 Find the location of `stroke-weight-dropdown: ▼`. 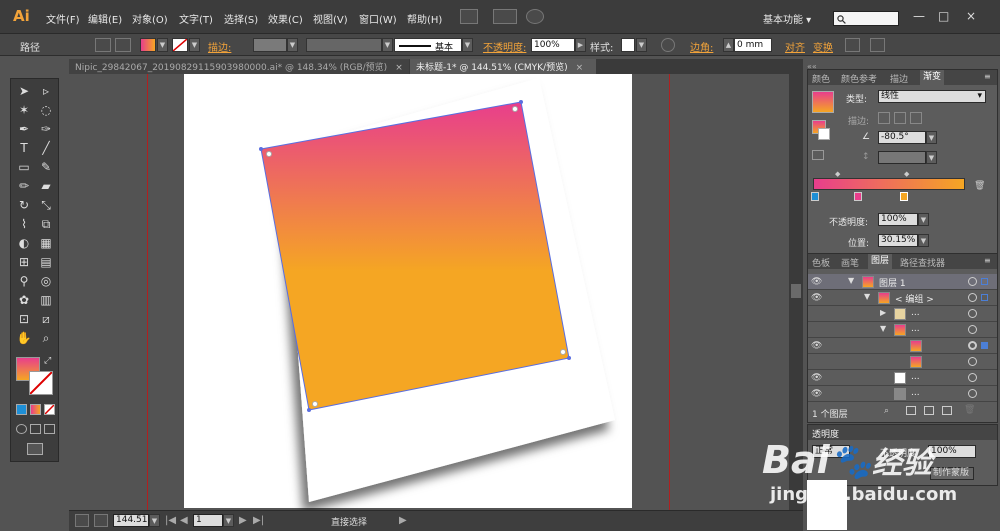

stroke-weight-dropdown: ▼ is located at coordinates (292, 45).